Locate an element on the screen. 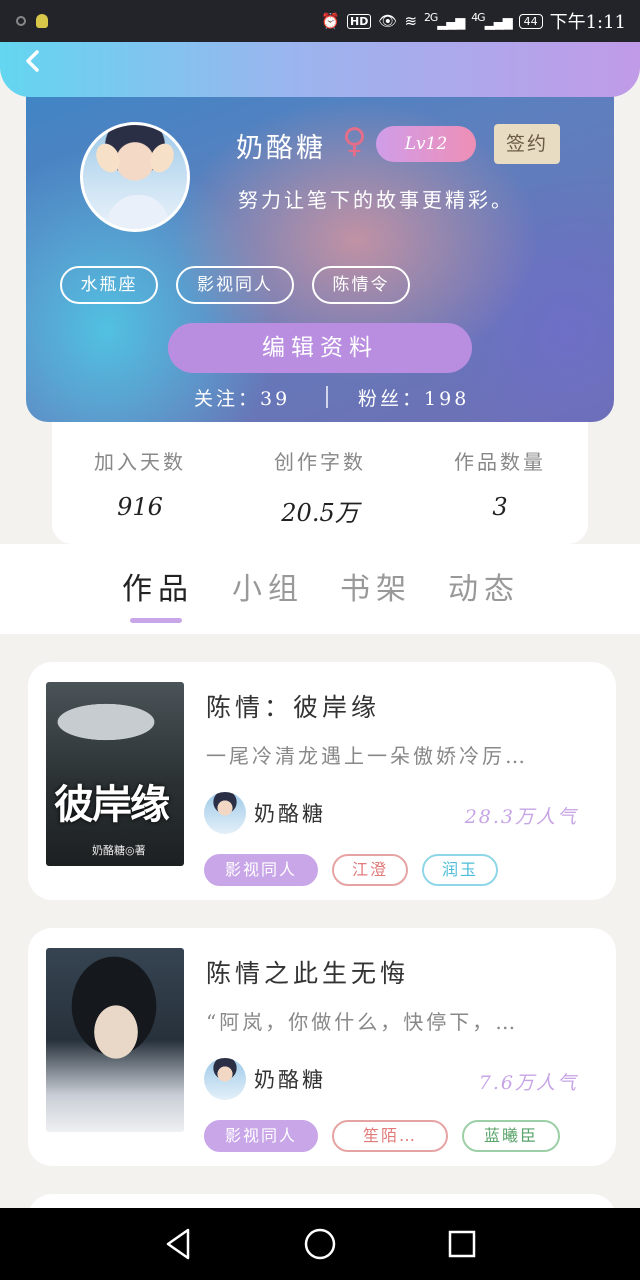 The height and width of the screenshot is (1280, 640). chevron-left-icon is located at coordinates (32, 61).